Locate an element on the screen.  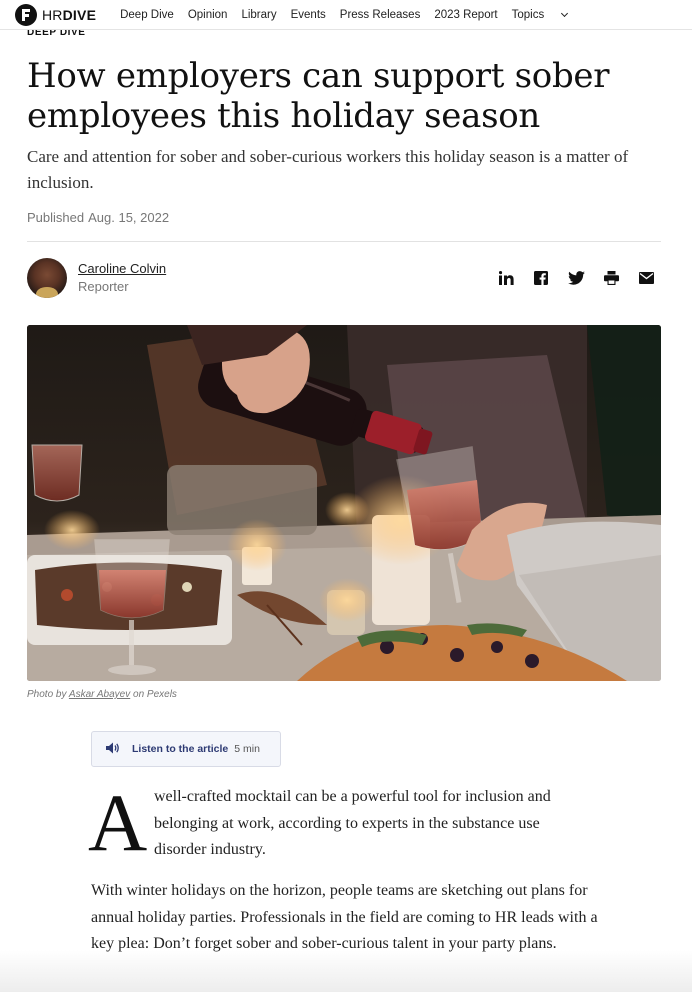
author-role: Reporter is located at coordinates (103, 286).